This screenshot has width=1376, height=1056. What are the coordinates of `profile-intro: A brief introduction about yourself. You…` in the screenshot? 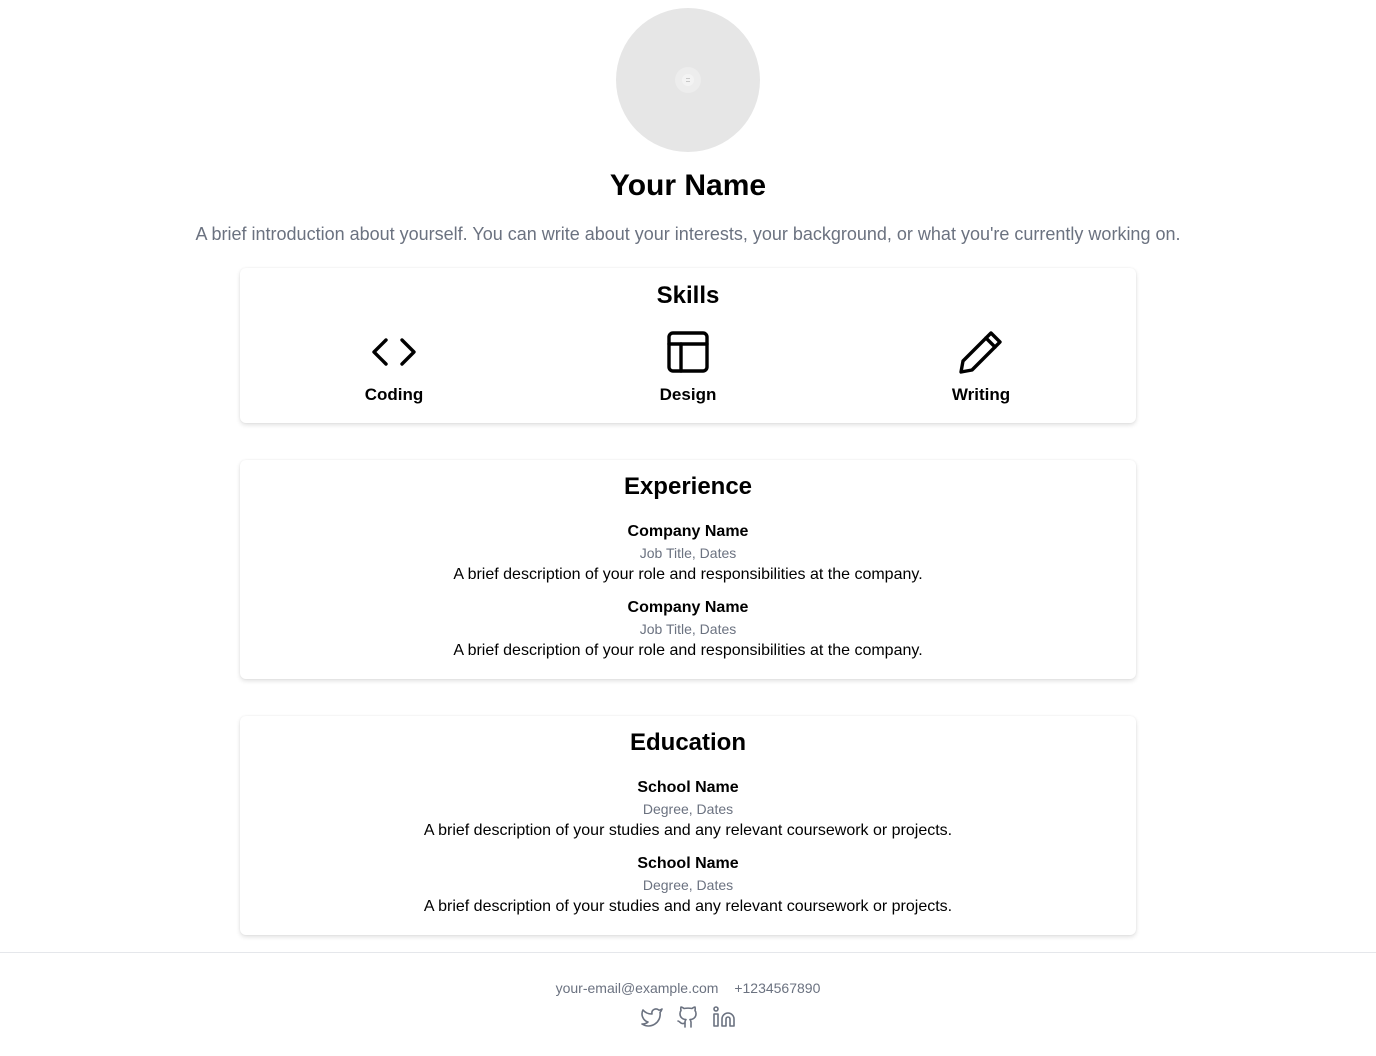 It's located at (688, 234).